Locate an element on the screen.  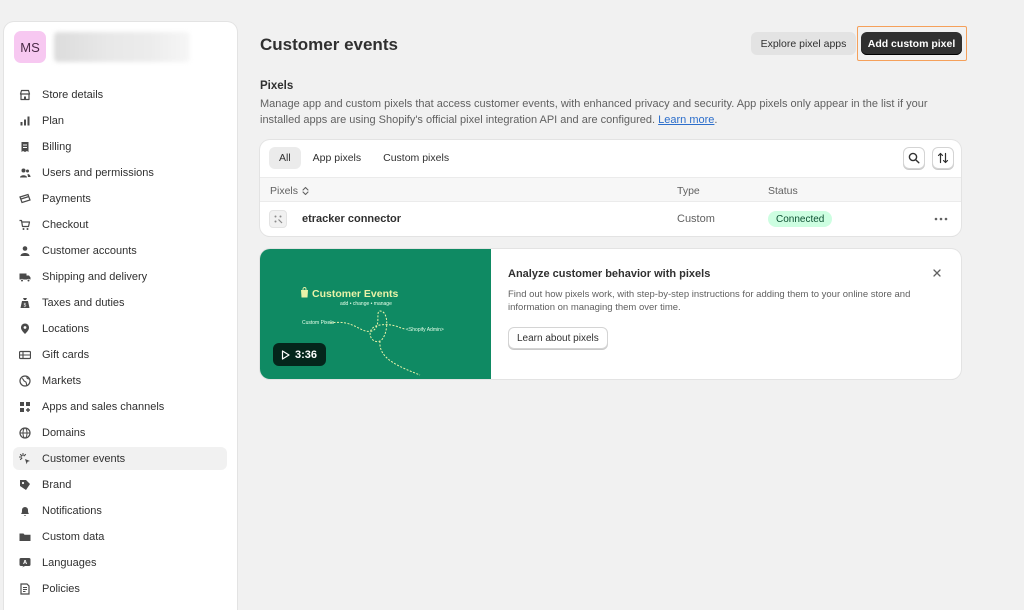
shopping-bag-icon is located at coordinates (304, 292).